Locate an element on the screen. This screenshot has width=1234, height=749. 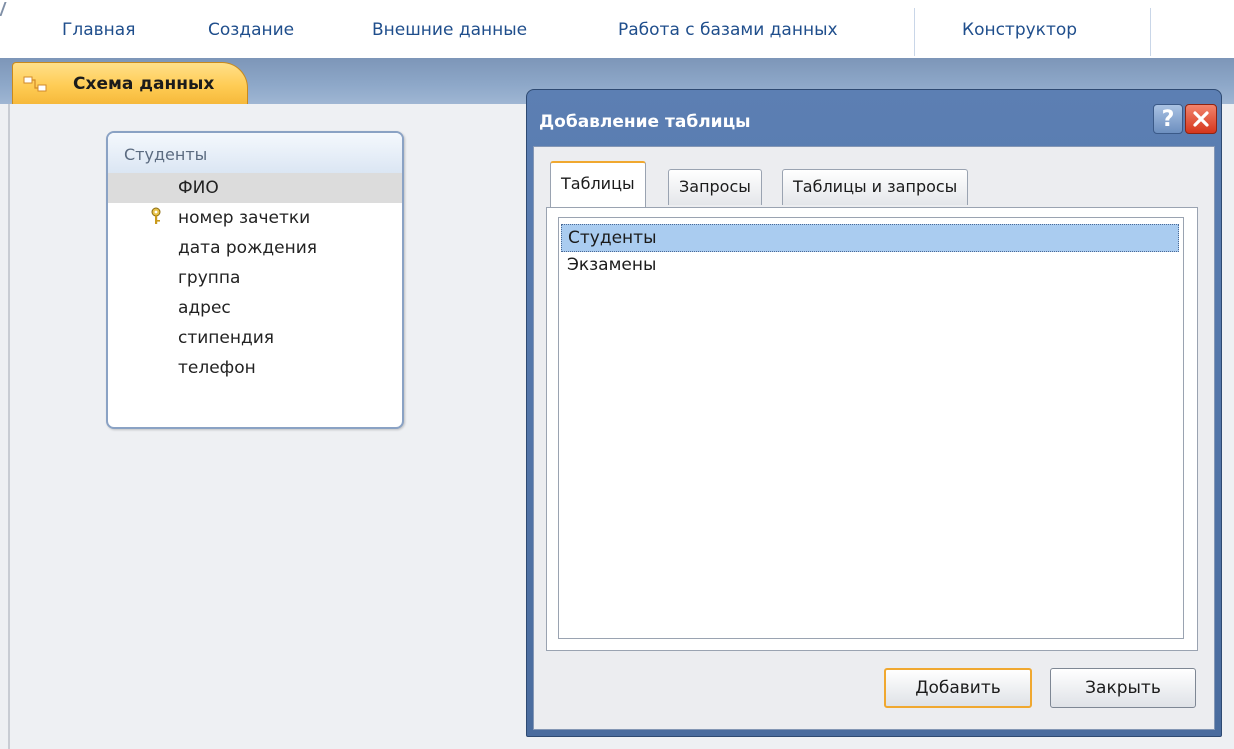
field-item: группа is located at coordinates (255, 278).